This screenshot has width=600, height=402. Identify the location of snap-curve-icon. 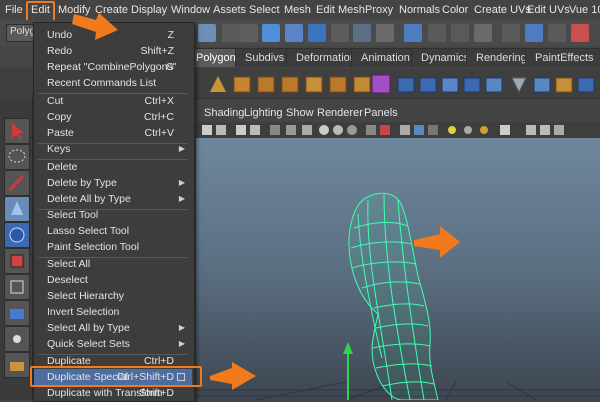
(294, 33).